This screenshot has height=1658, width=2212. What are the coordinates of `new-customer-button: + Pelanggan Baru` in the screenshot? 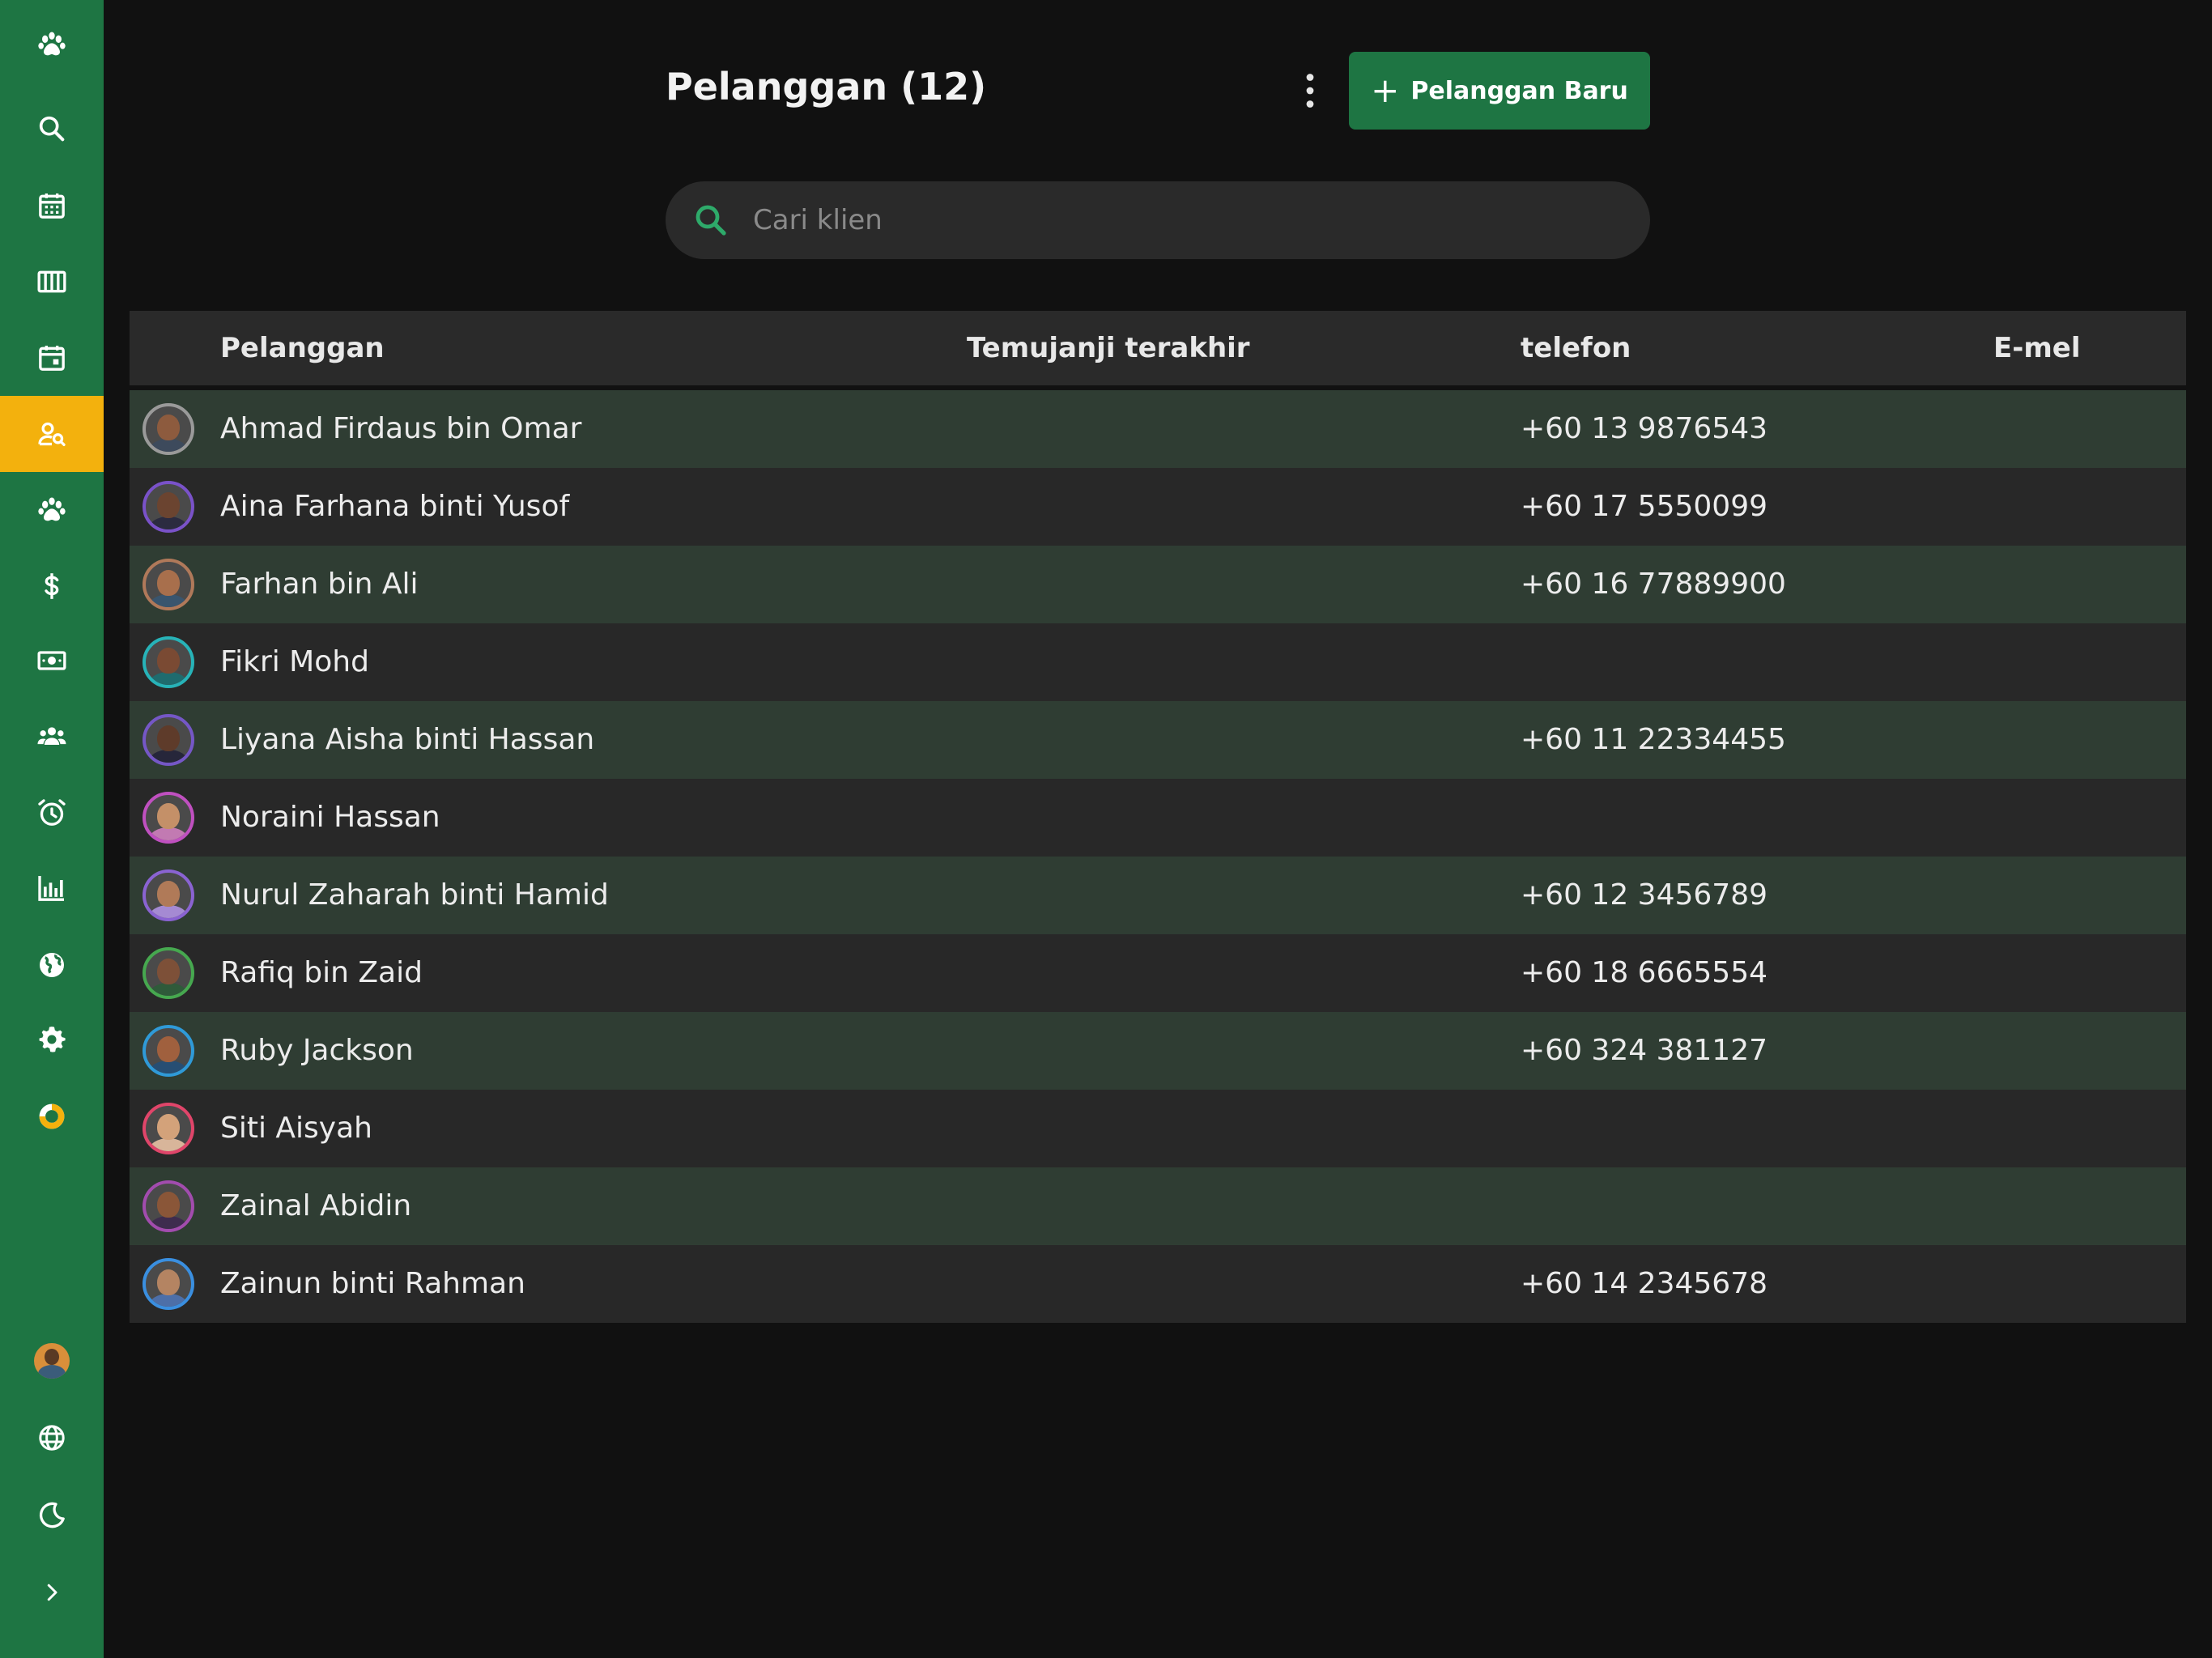 It's located at (1499, 91).